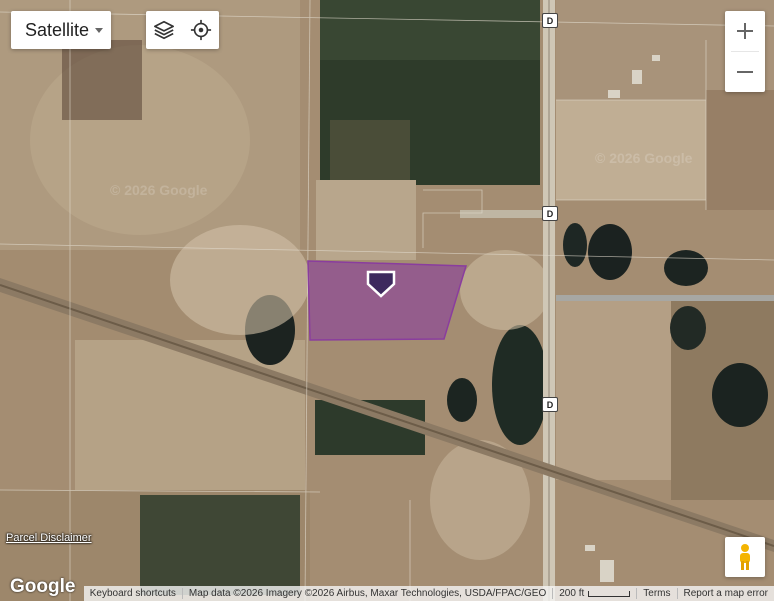  I want to click on layers-button, so click(164, 30).